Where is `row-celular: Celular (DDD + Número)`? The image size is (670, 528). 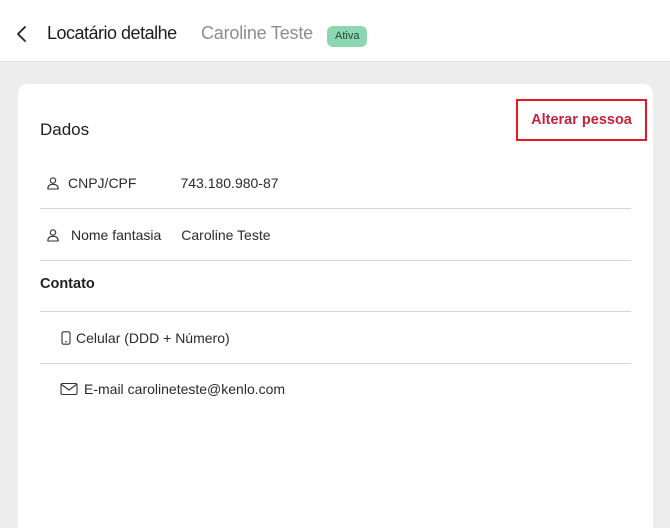
row-celular: Celular (DDD + Número) is located at coordinates (335, 338).